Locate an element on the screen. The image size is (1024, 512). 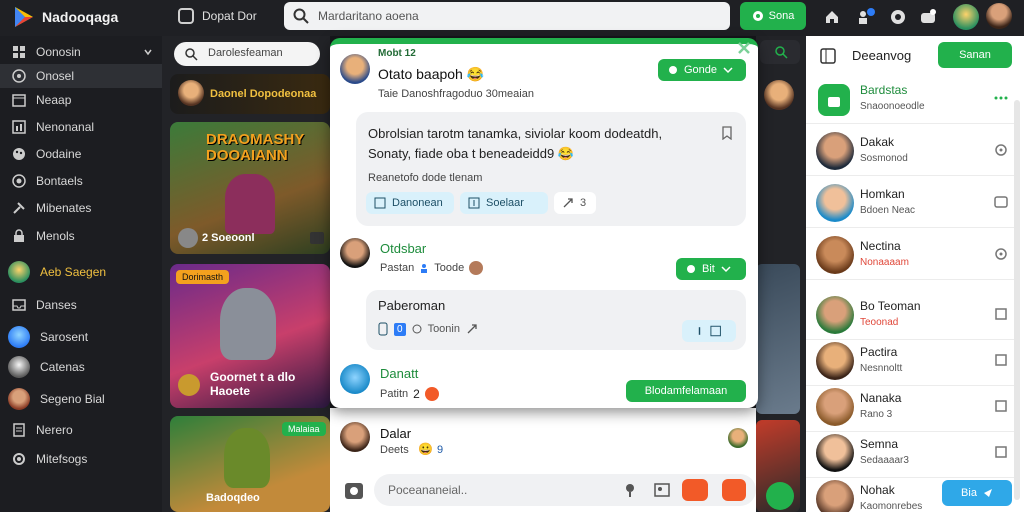
friend-row: Pactira Nesnnoltt is located at coordinates (911, 361).